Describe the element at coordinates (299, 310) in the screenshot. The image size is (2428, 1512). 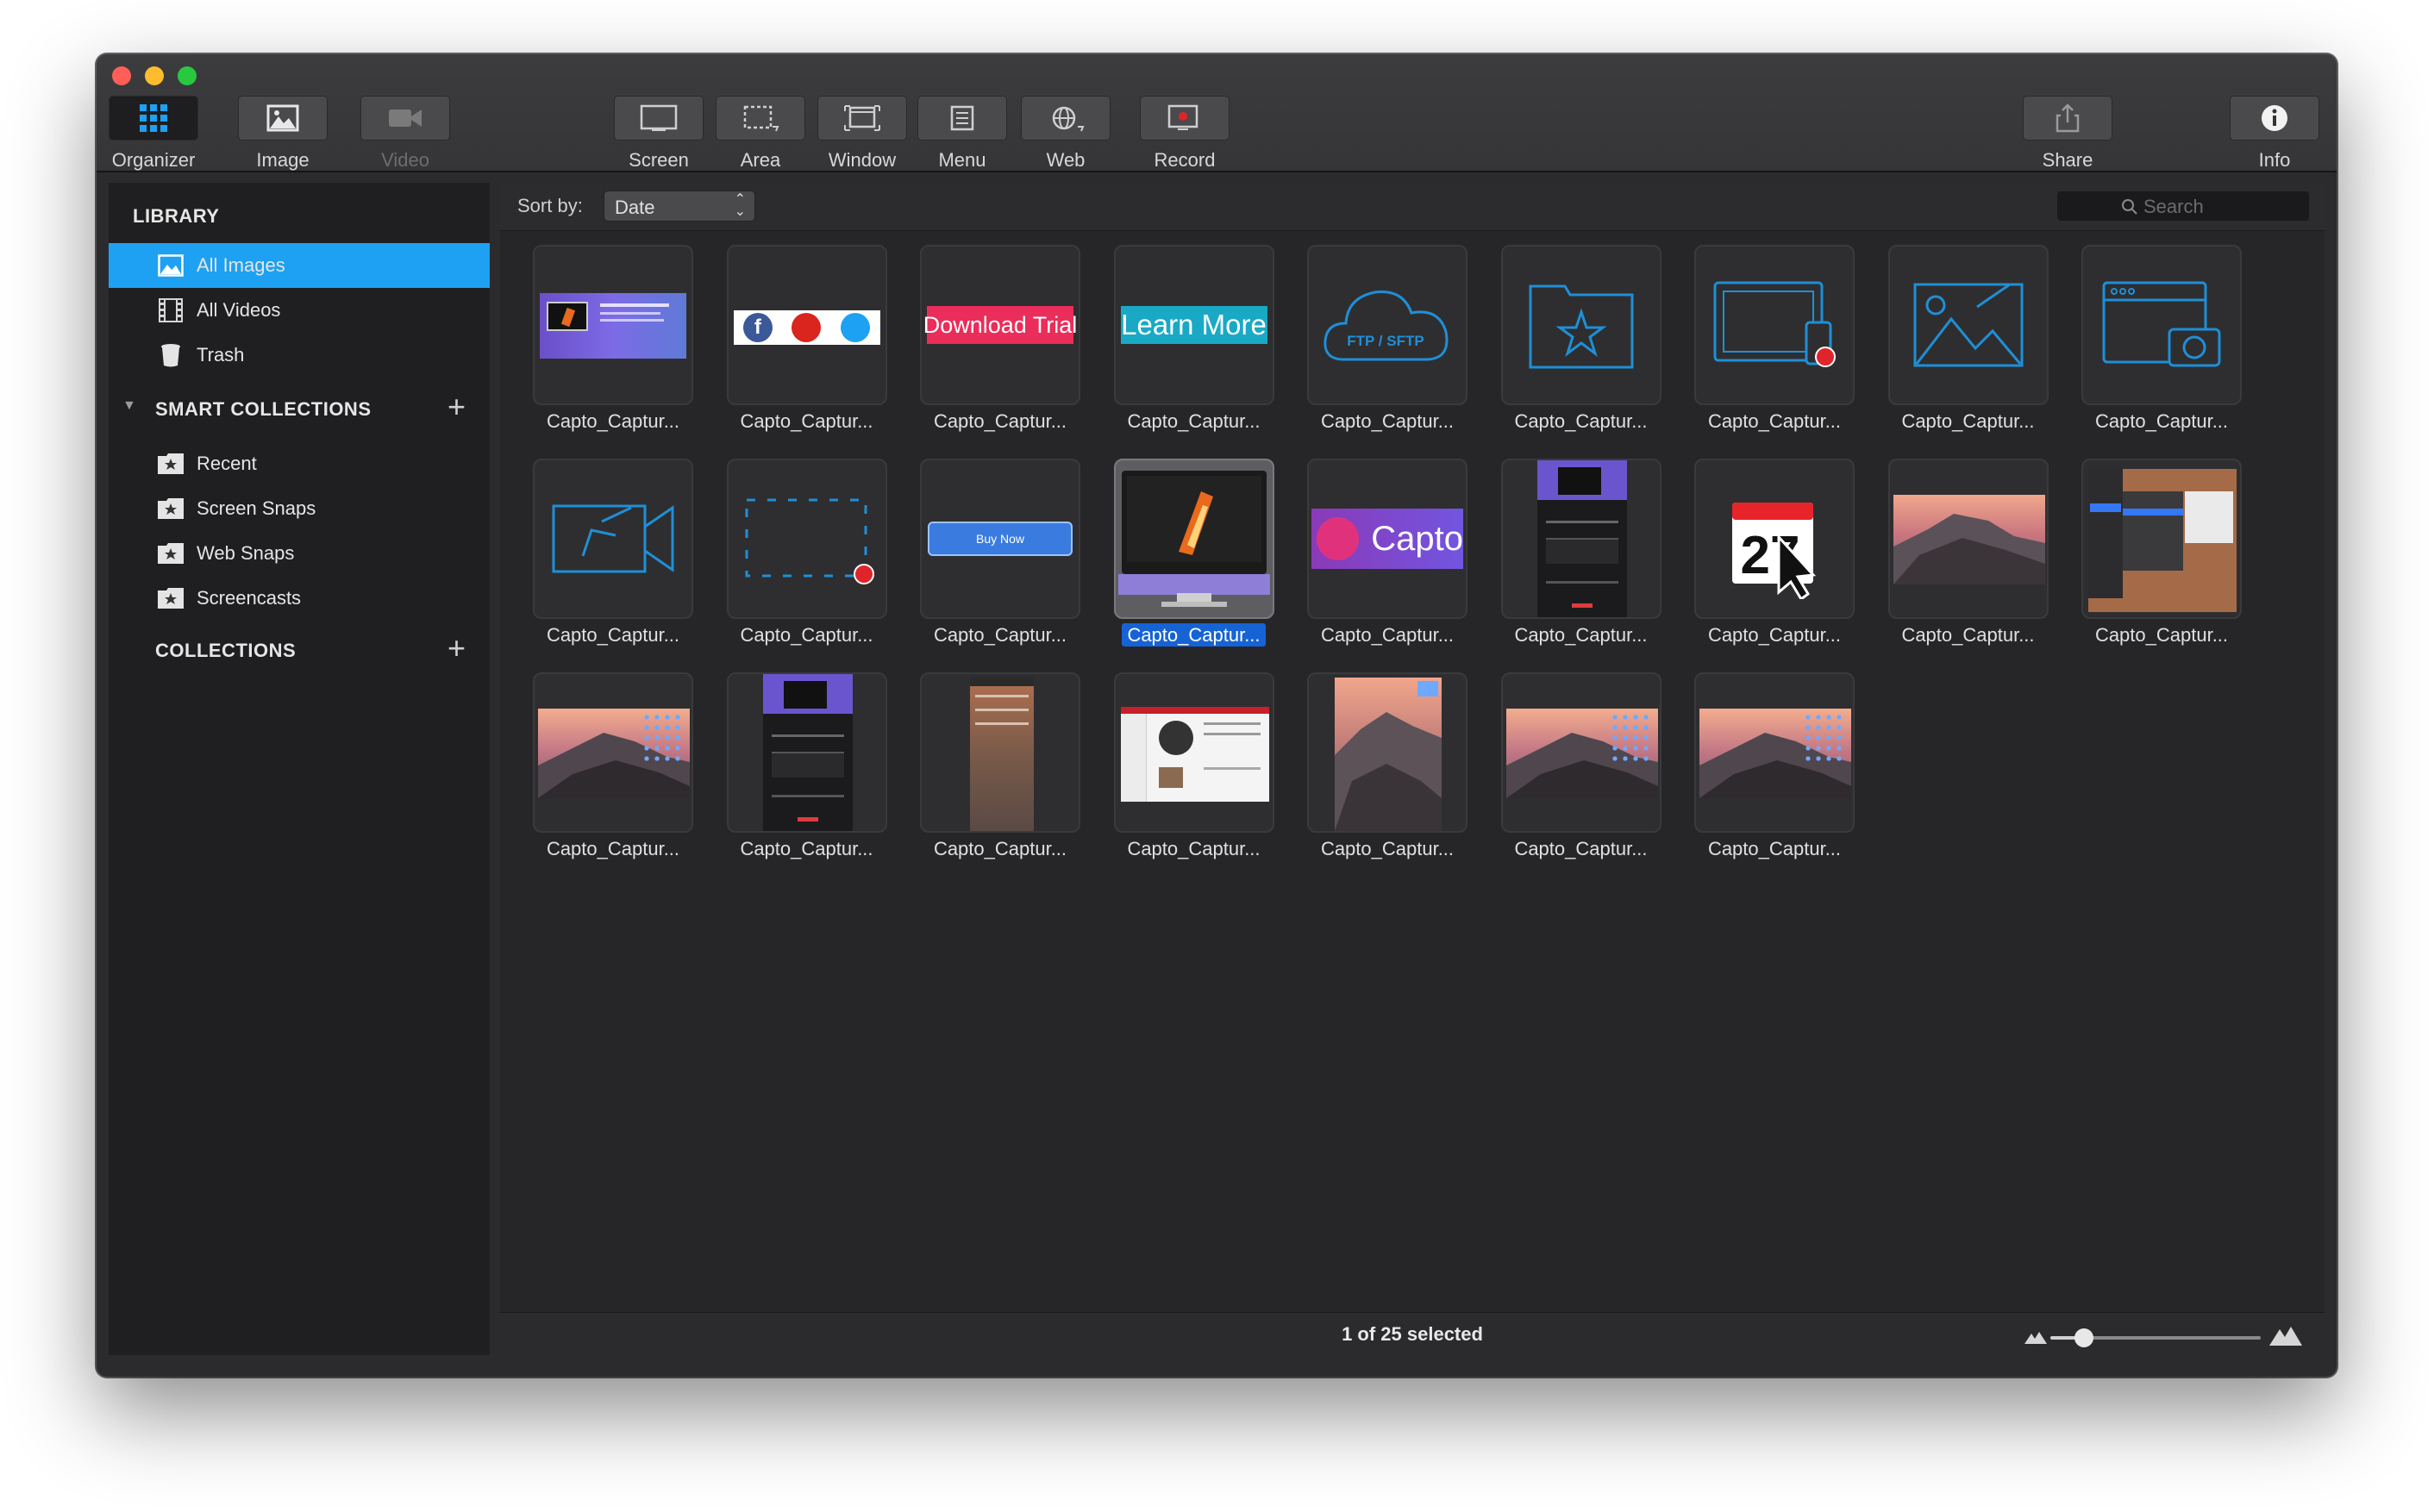
I see `sidebar-item-all-videos: All Videos` at that location.